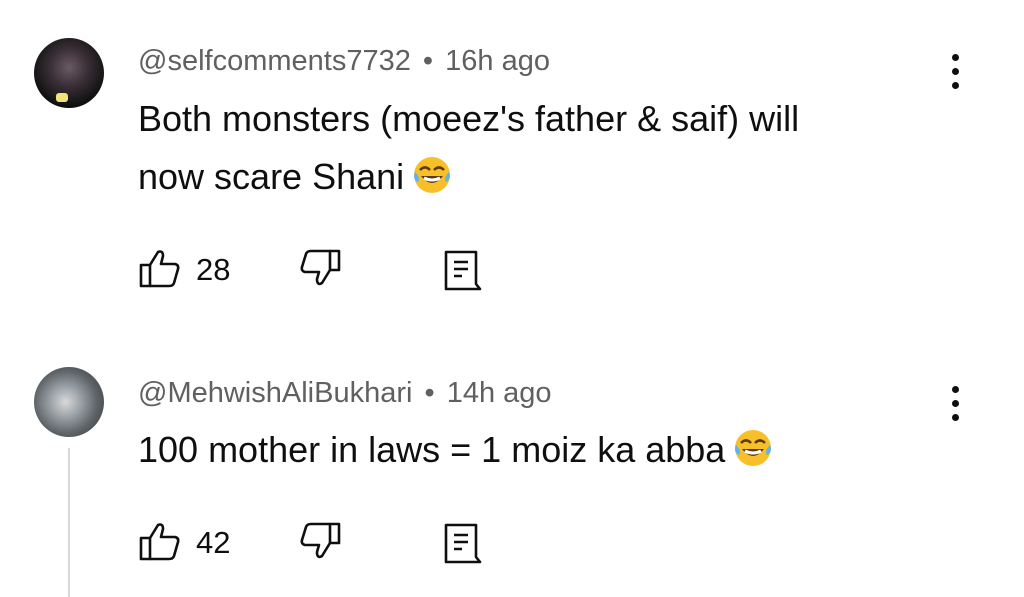  Describe the element at coordinates (62, 97) in the screenshot. I see `avatar-decoration` at that location.